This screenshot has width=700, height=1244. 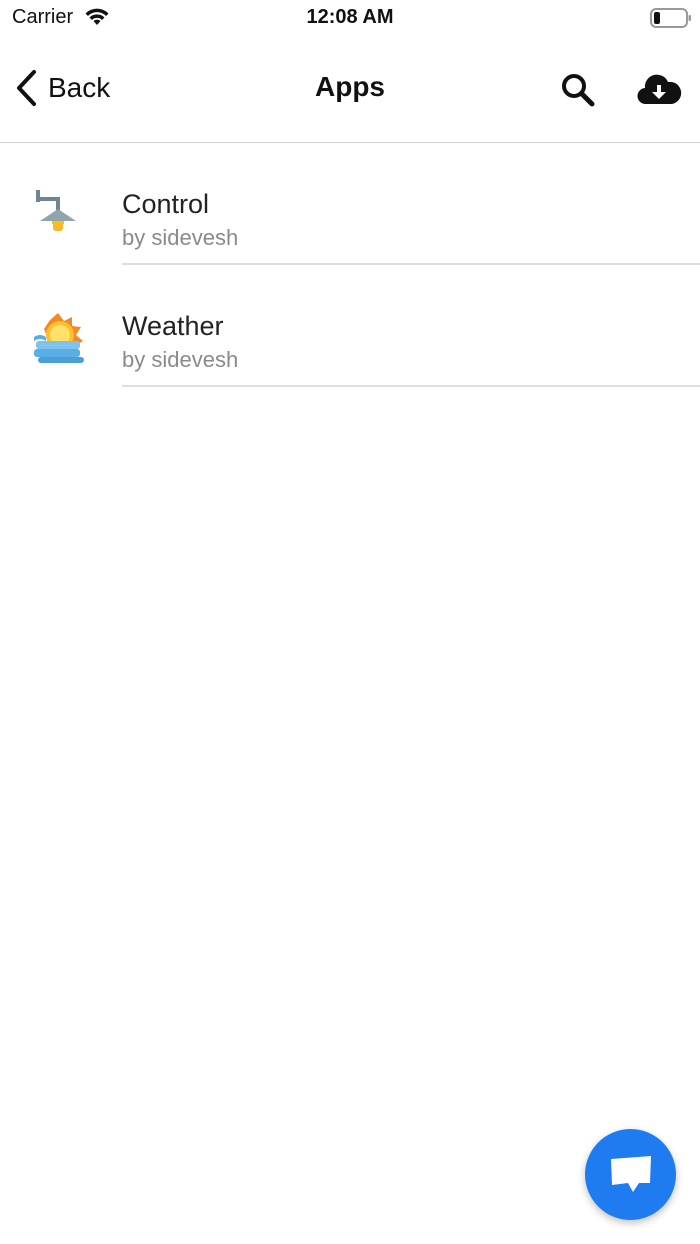 What do you see at coordinates (659, 90) in the screenshot?
I see `cloud-download-icon` at bounding box center [659, 90].